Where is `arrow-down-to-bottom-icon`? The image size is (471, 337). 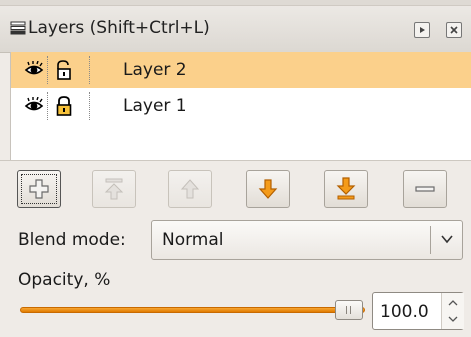 arrow-down-to-bottom-icon is located at coordinates (346, 188).